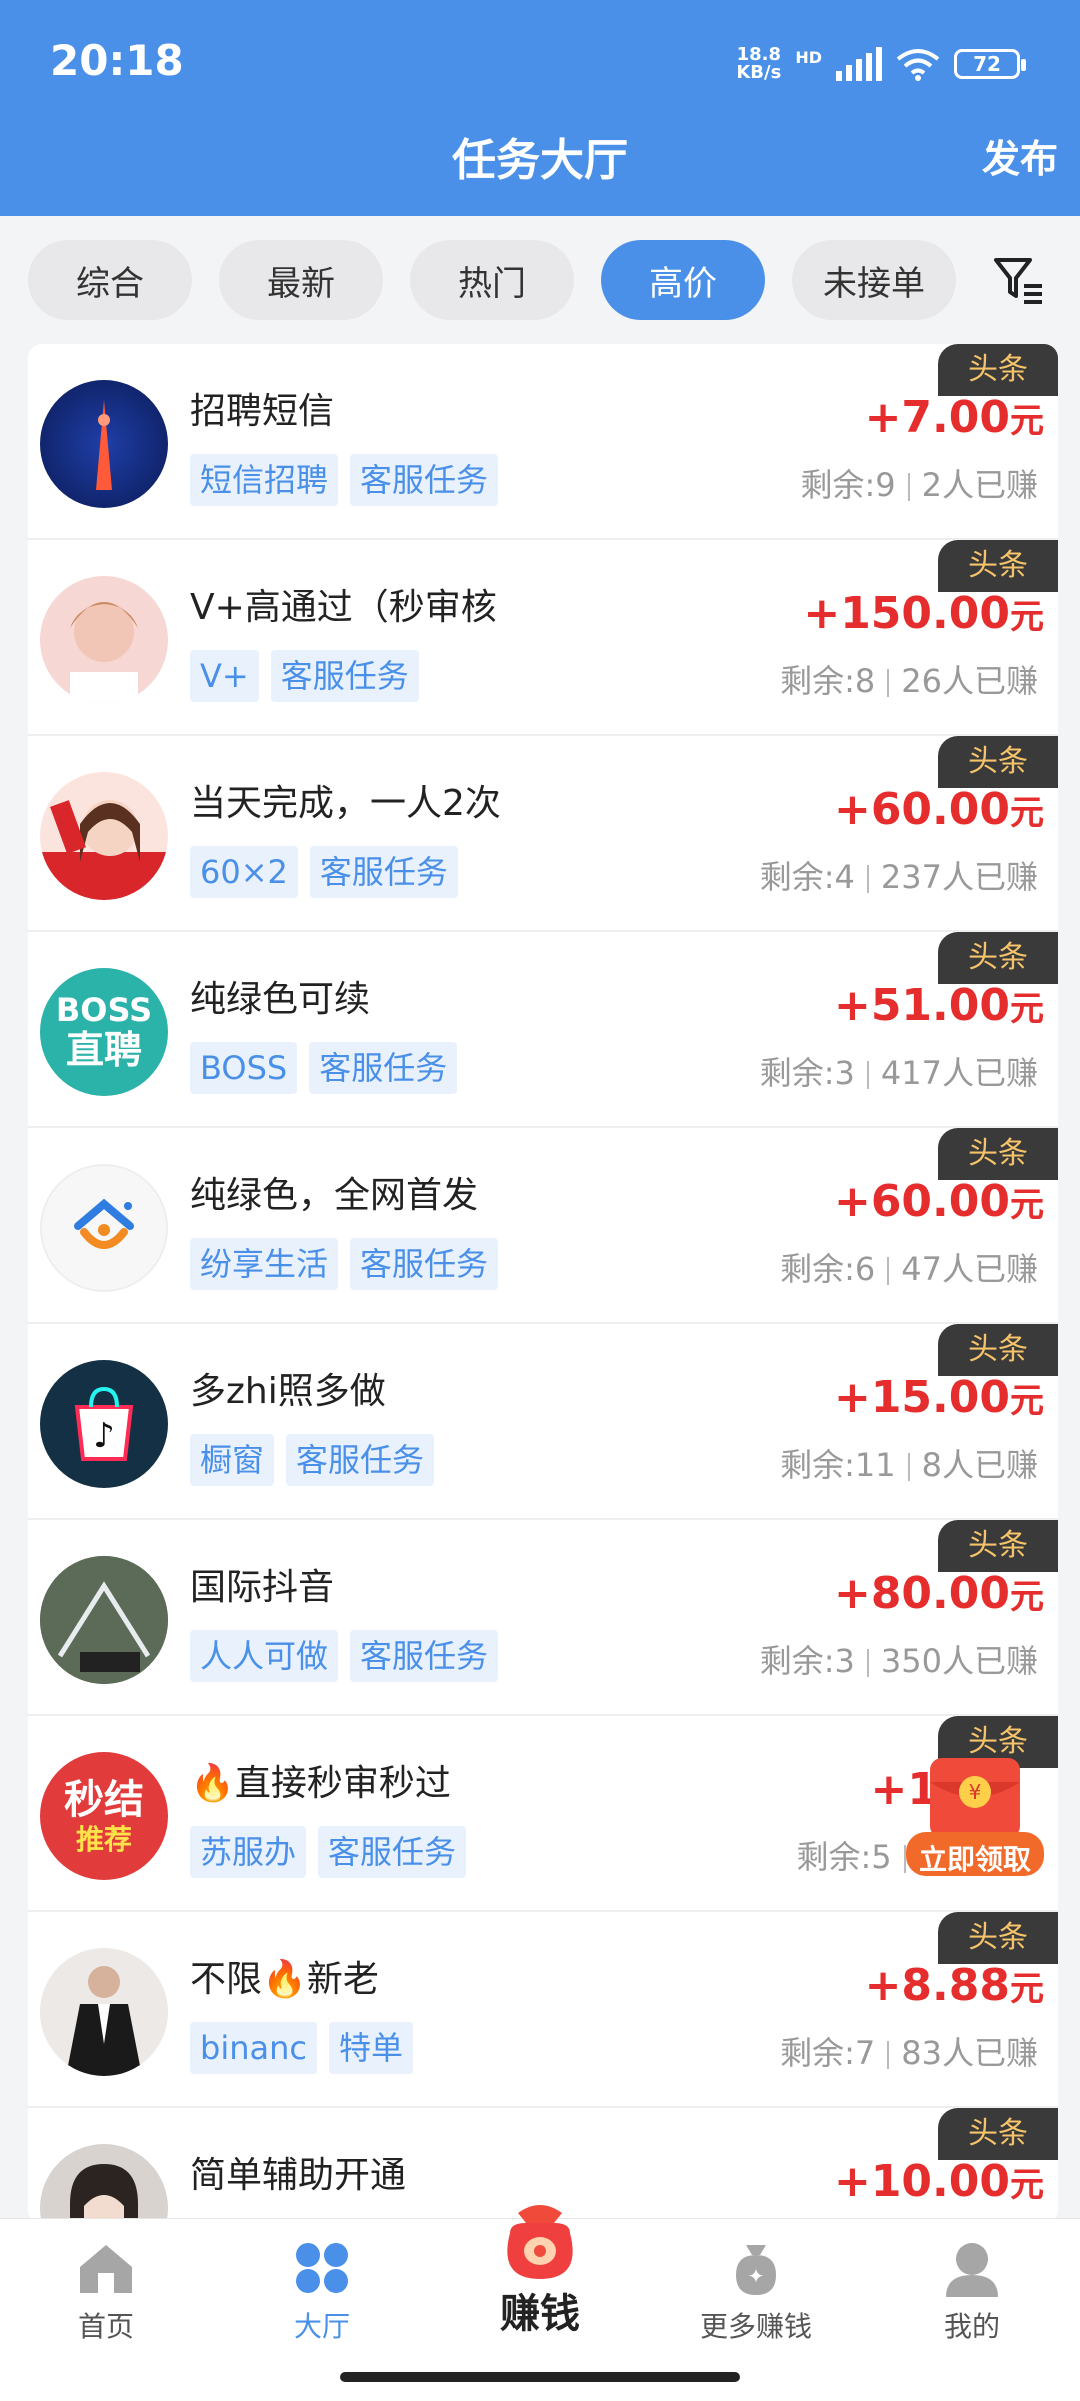 This screenshot has height=2401, width=1080. What do you see at coordinates (343, 607) in the screenshot?
I see `task-title: V+高通过（秒审核` at bounding box center [343, 607].